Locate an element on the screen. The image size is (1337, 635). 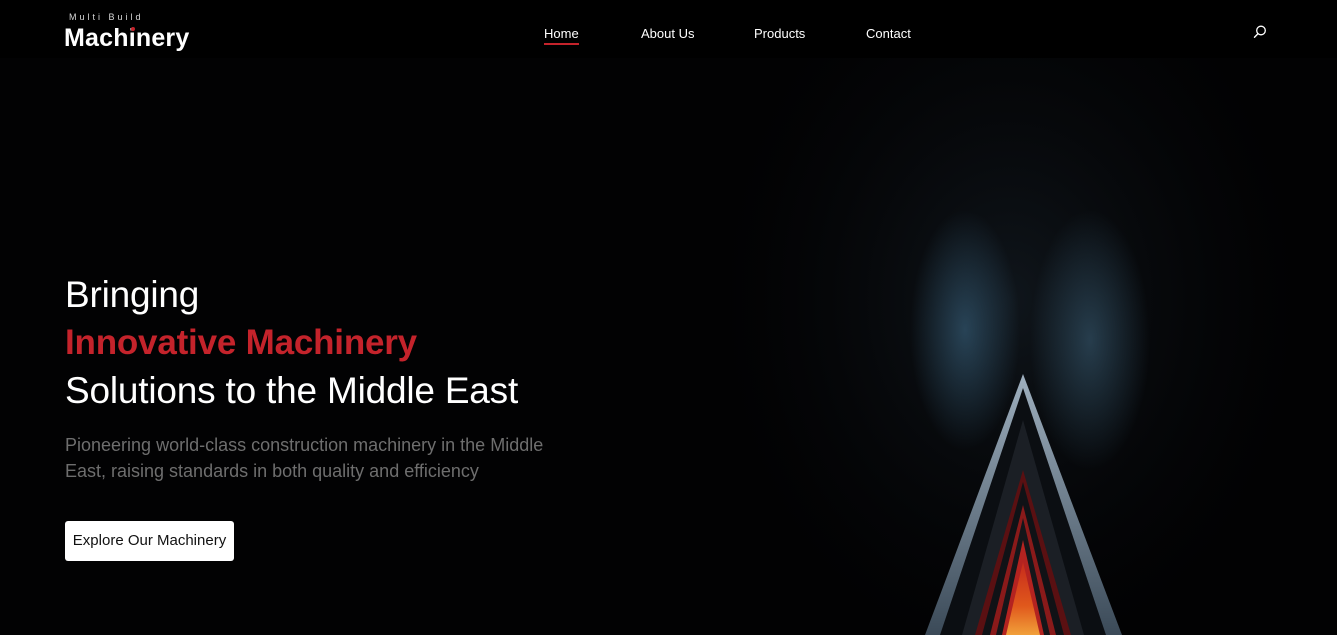
logo-wordmark: Machinery is located at coordinates (127, 38).